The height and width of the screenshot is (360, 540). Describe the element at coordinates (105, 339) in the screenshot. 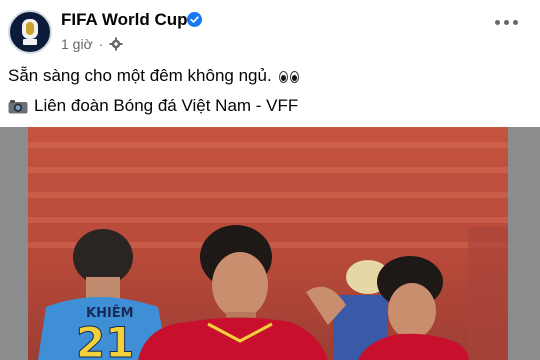

I see `jersey-number: 21` at that location.